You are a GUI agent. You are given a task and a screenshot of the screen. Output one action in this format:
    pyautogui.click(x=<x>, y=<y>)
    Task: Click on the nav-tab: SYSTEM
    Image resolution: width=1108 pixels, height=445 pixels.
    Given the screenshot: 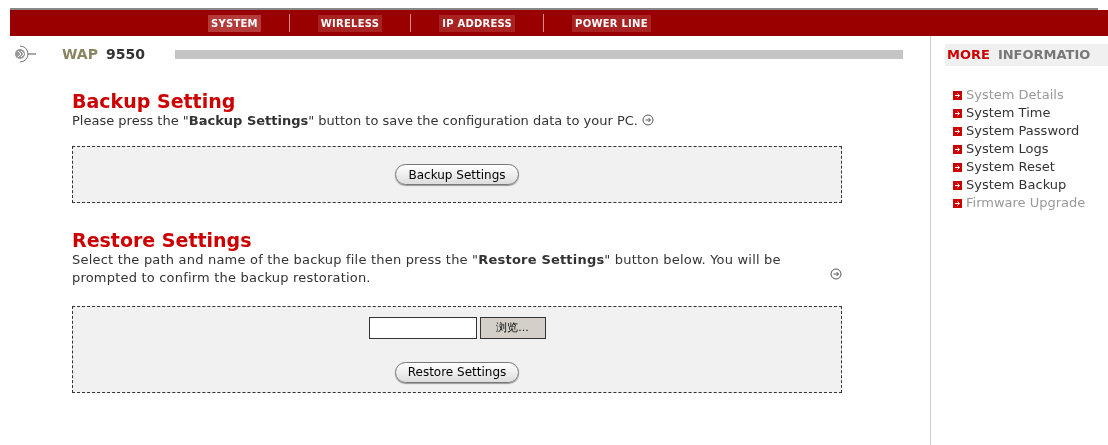 What is the action you would take?
    pyautogui.click(x=234, y=23)
    